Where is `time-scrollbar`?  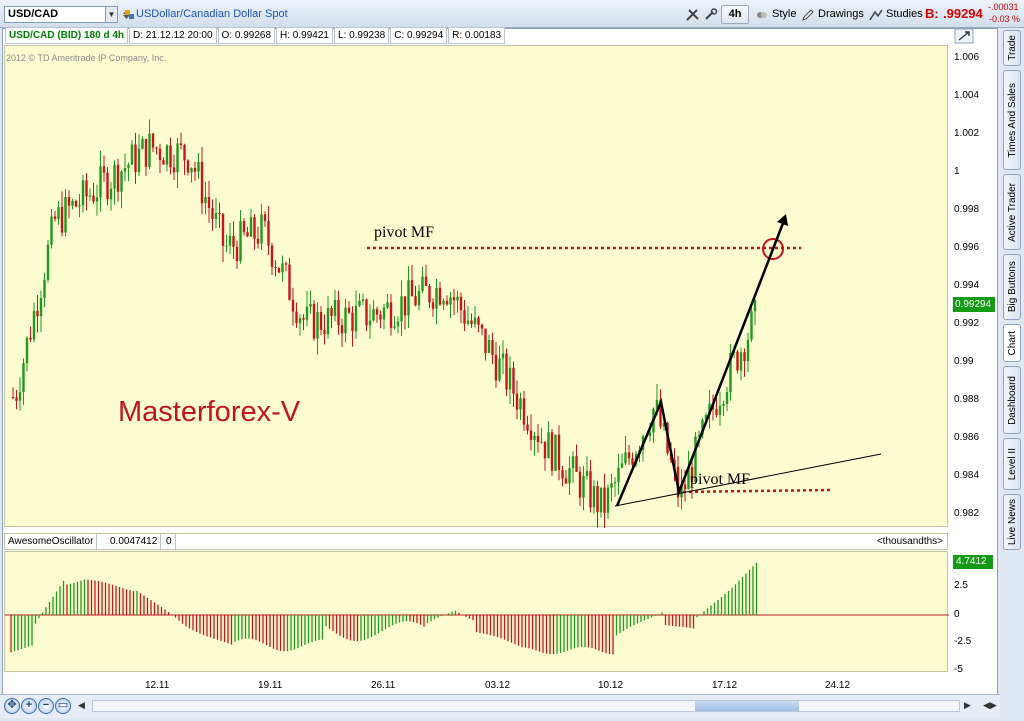
time-scrollbar is located at coordinates (526, 706).